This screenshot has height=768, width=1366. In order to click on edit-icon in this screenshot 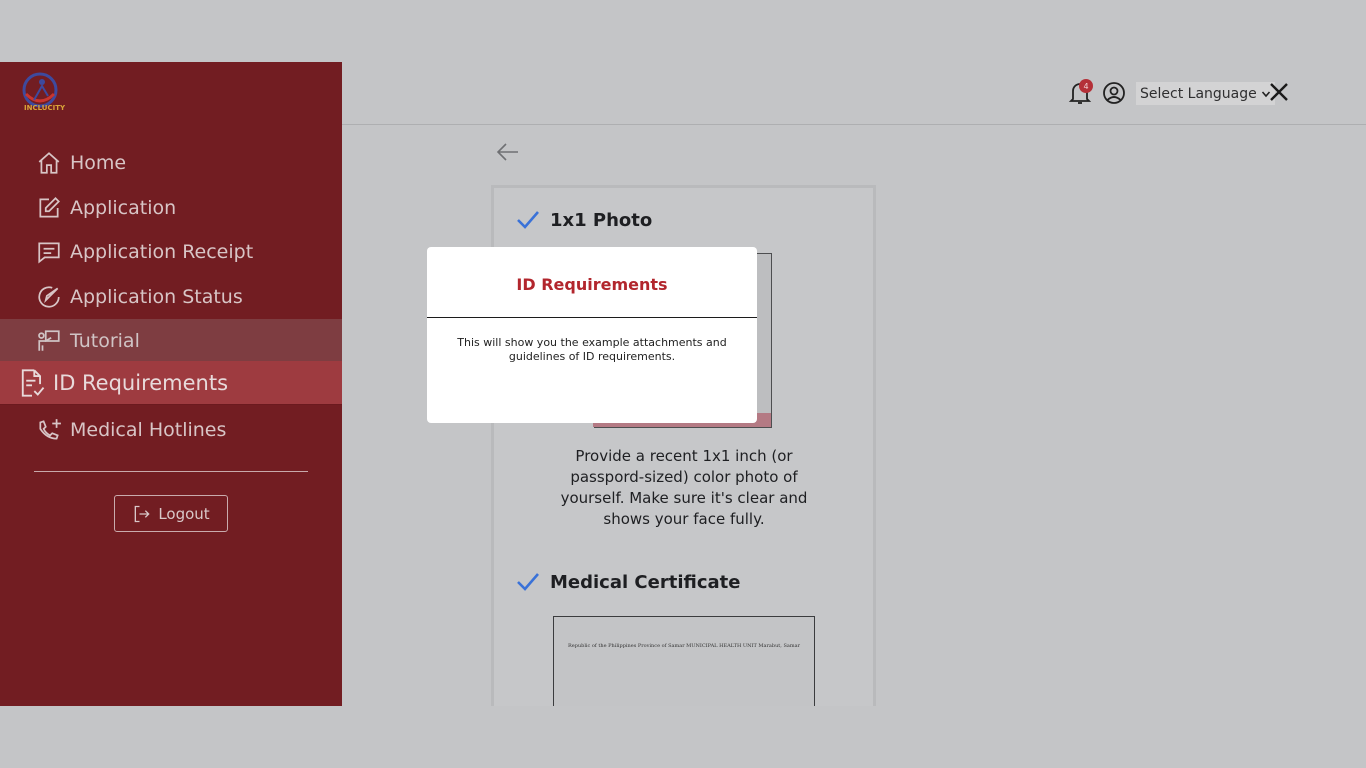, I will do `click(49, 207)`.